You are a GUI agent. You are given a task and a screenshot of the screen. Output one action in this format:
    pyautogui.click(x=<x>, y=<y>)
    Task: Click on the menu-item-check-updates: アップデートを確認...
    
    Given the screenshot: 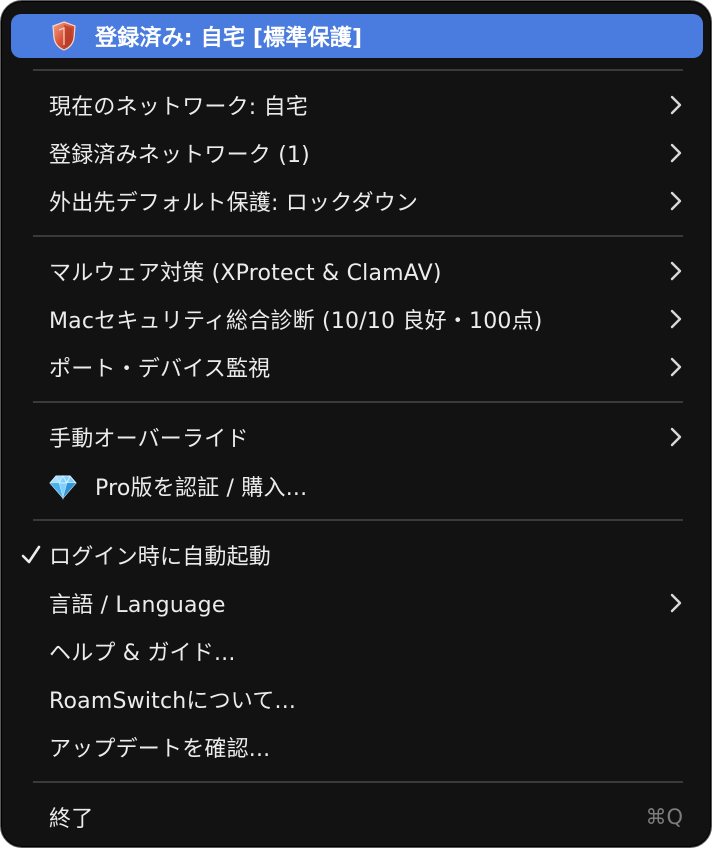 What is the action you would take?
    pyautogui.click(x=357, y=747)
    